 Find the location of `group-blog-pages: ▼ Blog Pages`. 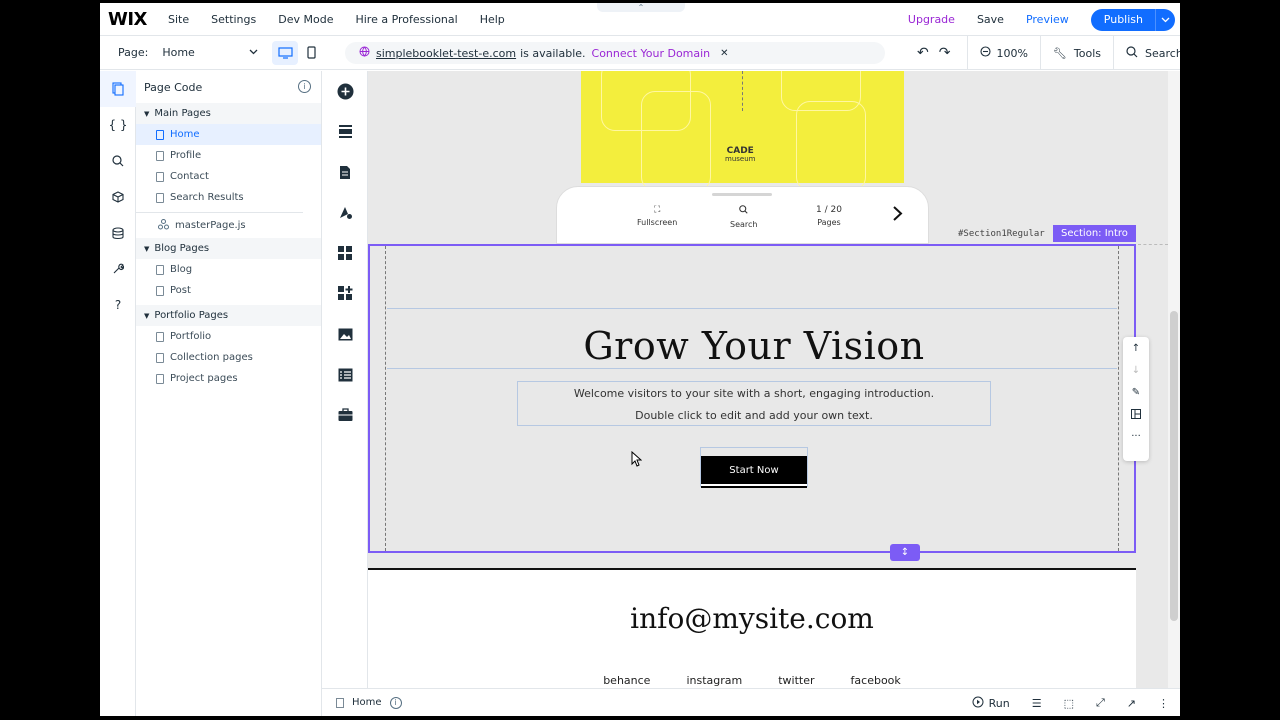

group-blog-pages: ▼ Blog Pages is located at coordinates (228, 248).